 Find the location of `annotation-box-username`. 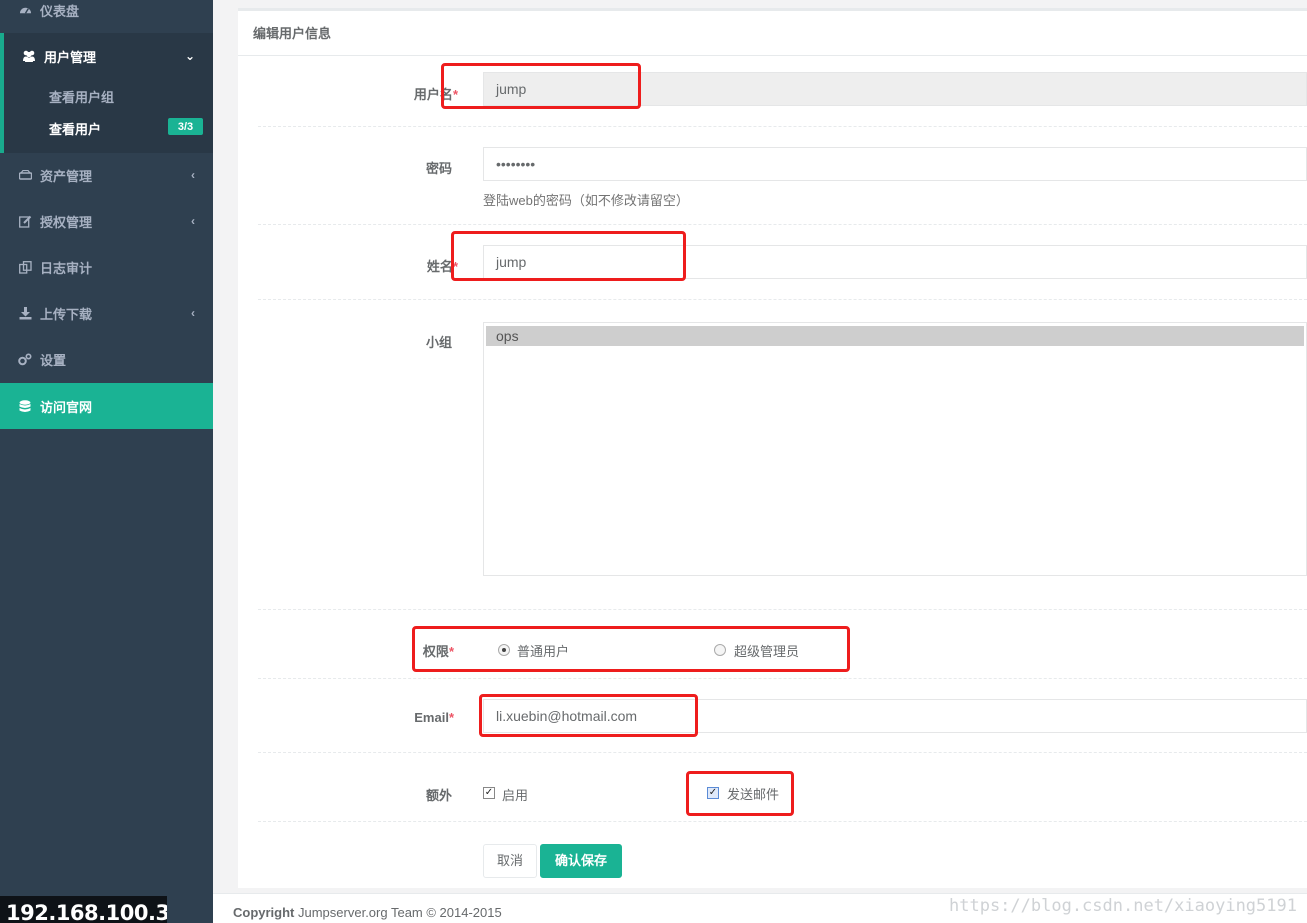

annotation-box-username is located at coordinates (541, 86).